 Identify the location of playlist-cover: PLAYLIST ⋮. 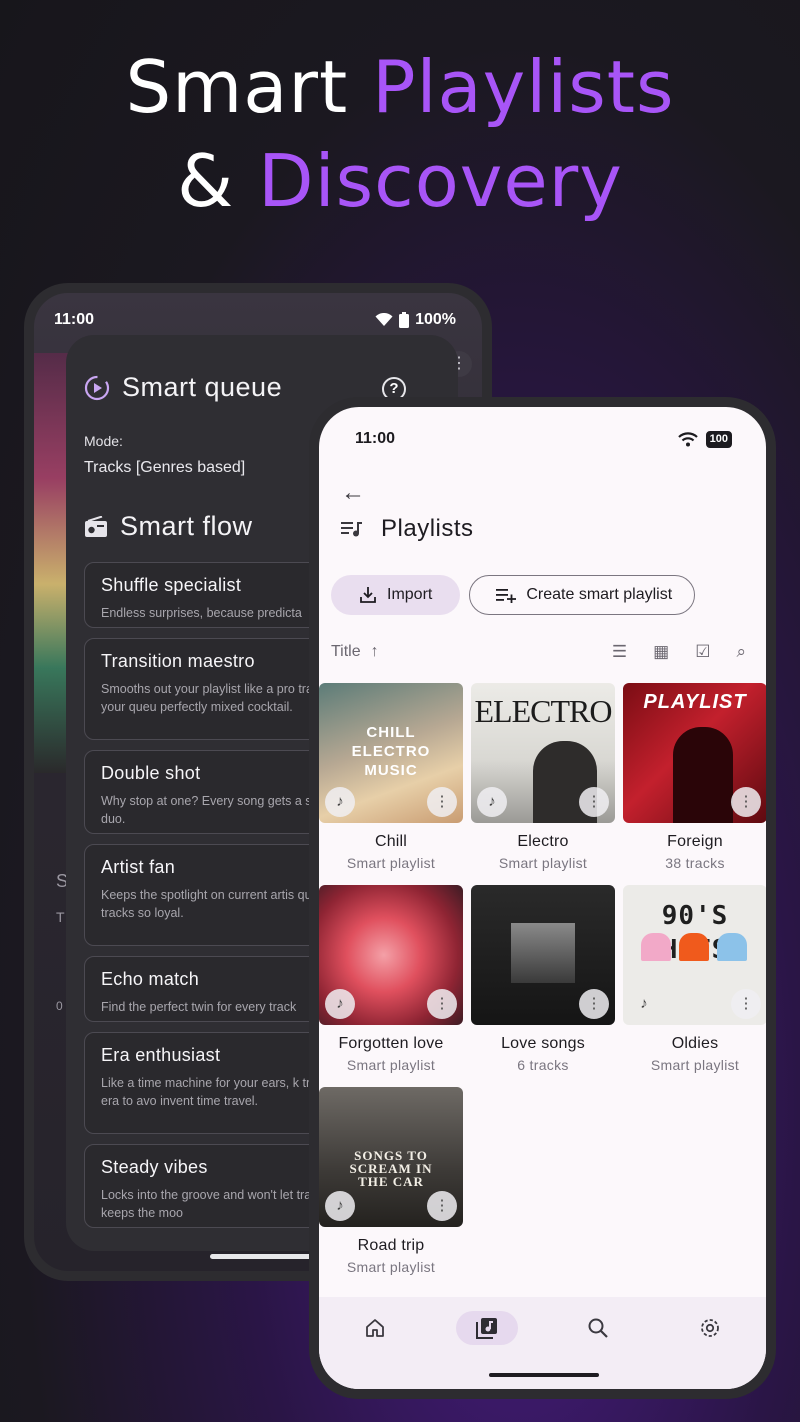
(694, 753).